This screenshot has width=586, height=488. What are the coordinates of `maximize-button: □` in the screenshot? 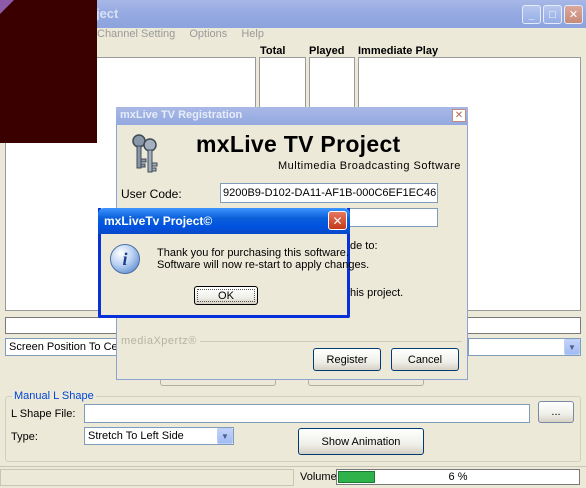 It's located at (552, 14).